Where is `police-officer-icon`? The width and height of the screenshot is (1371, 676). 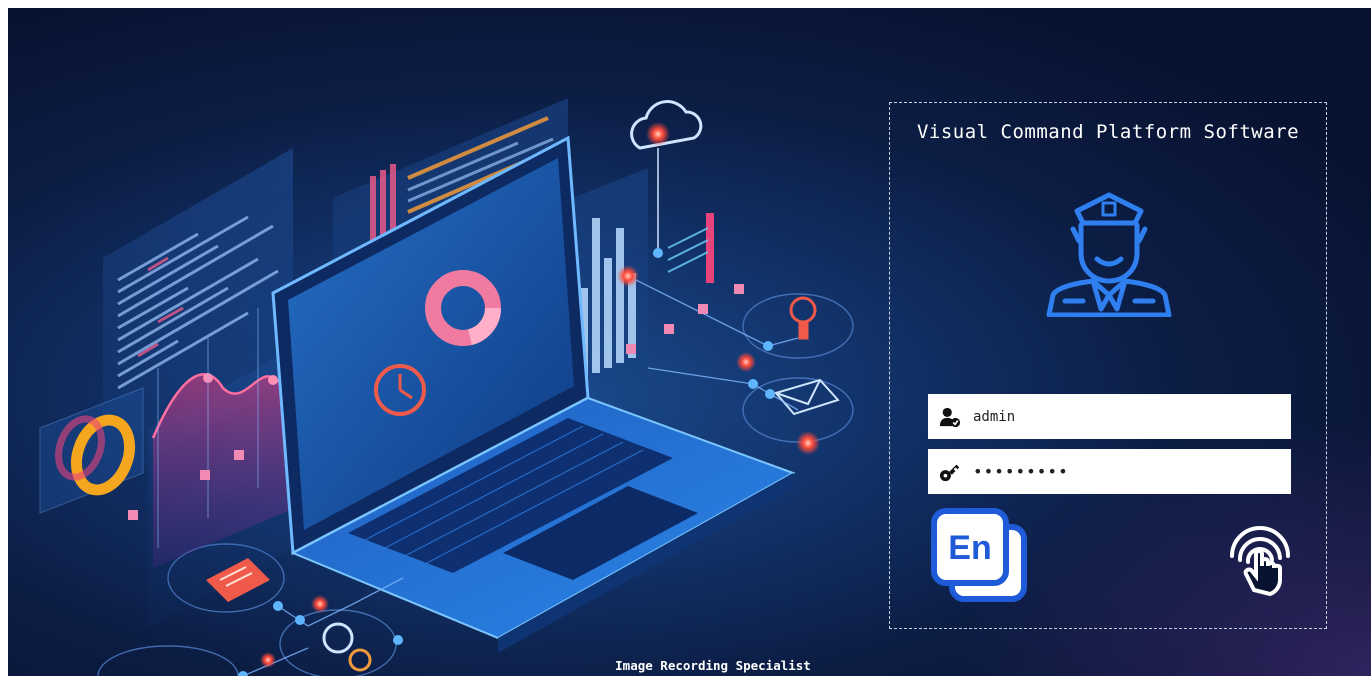
police-officer-icon is located at coordinates (1109, 254).